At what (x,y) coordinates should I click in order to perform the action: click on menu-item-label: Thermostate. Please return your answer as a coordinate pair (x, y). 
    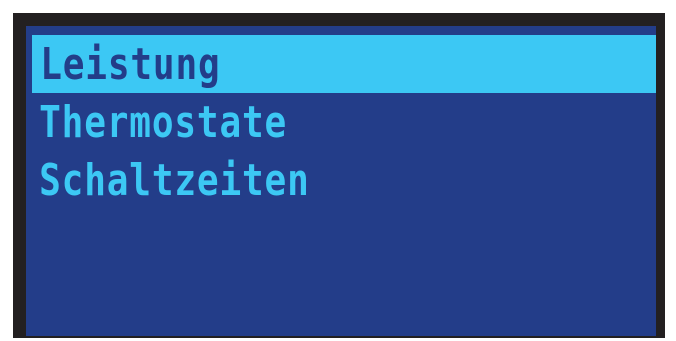
    Looking at the image, I should click on (163, 122).